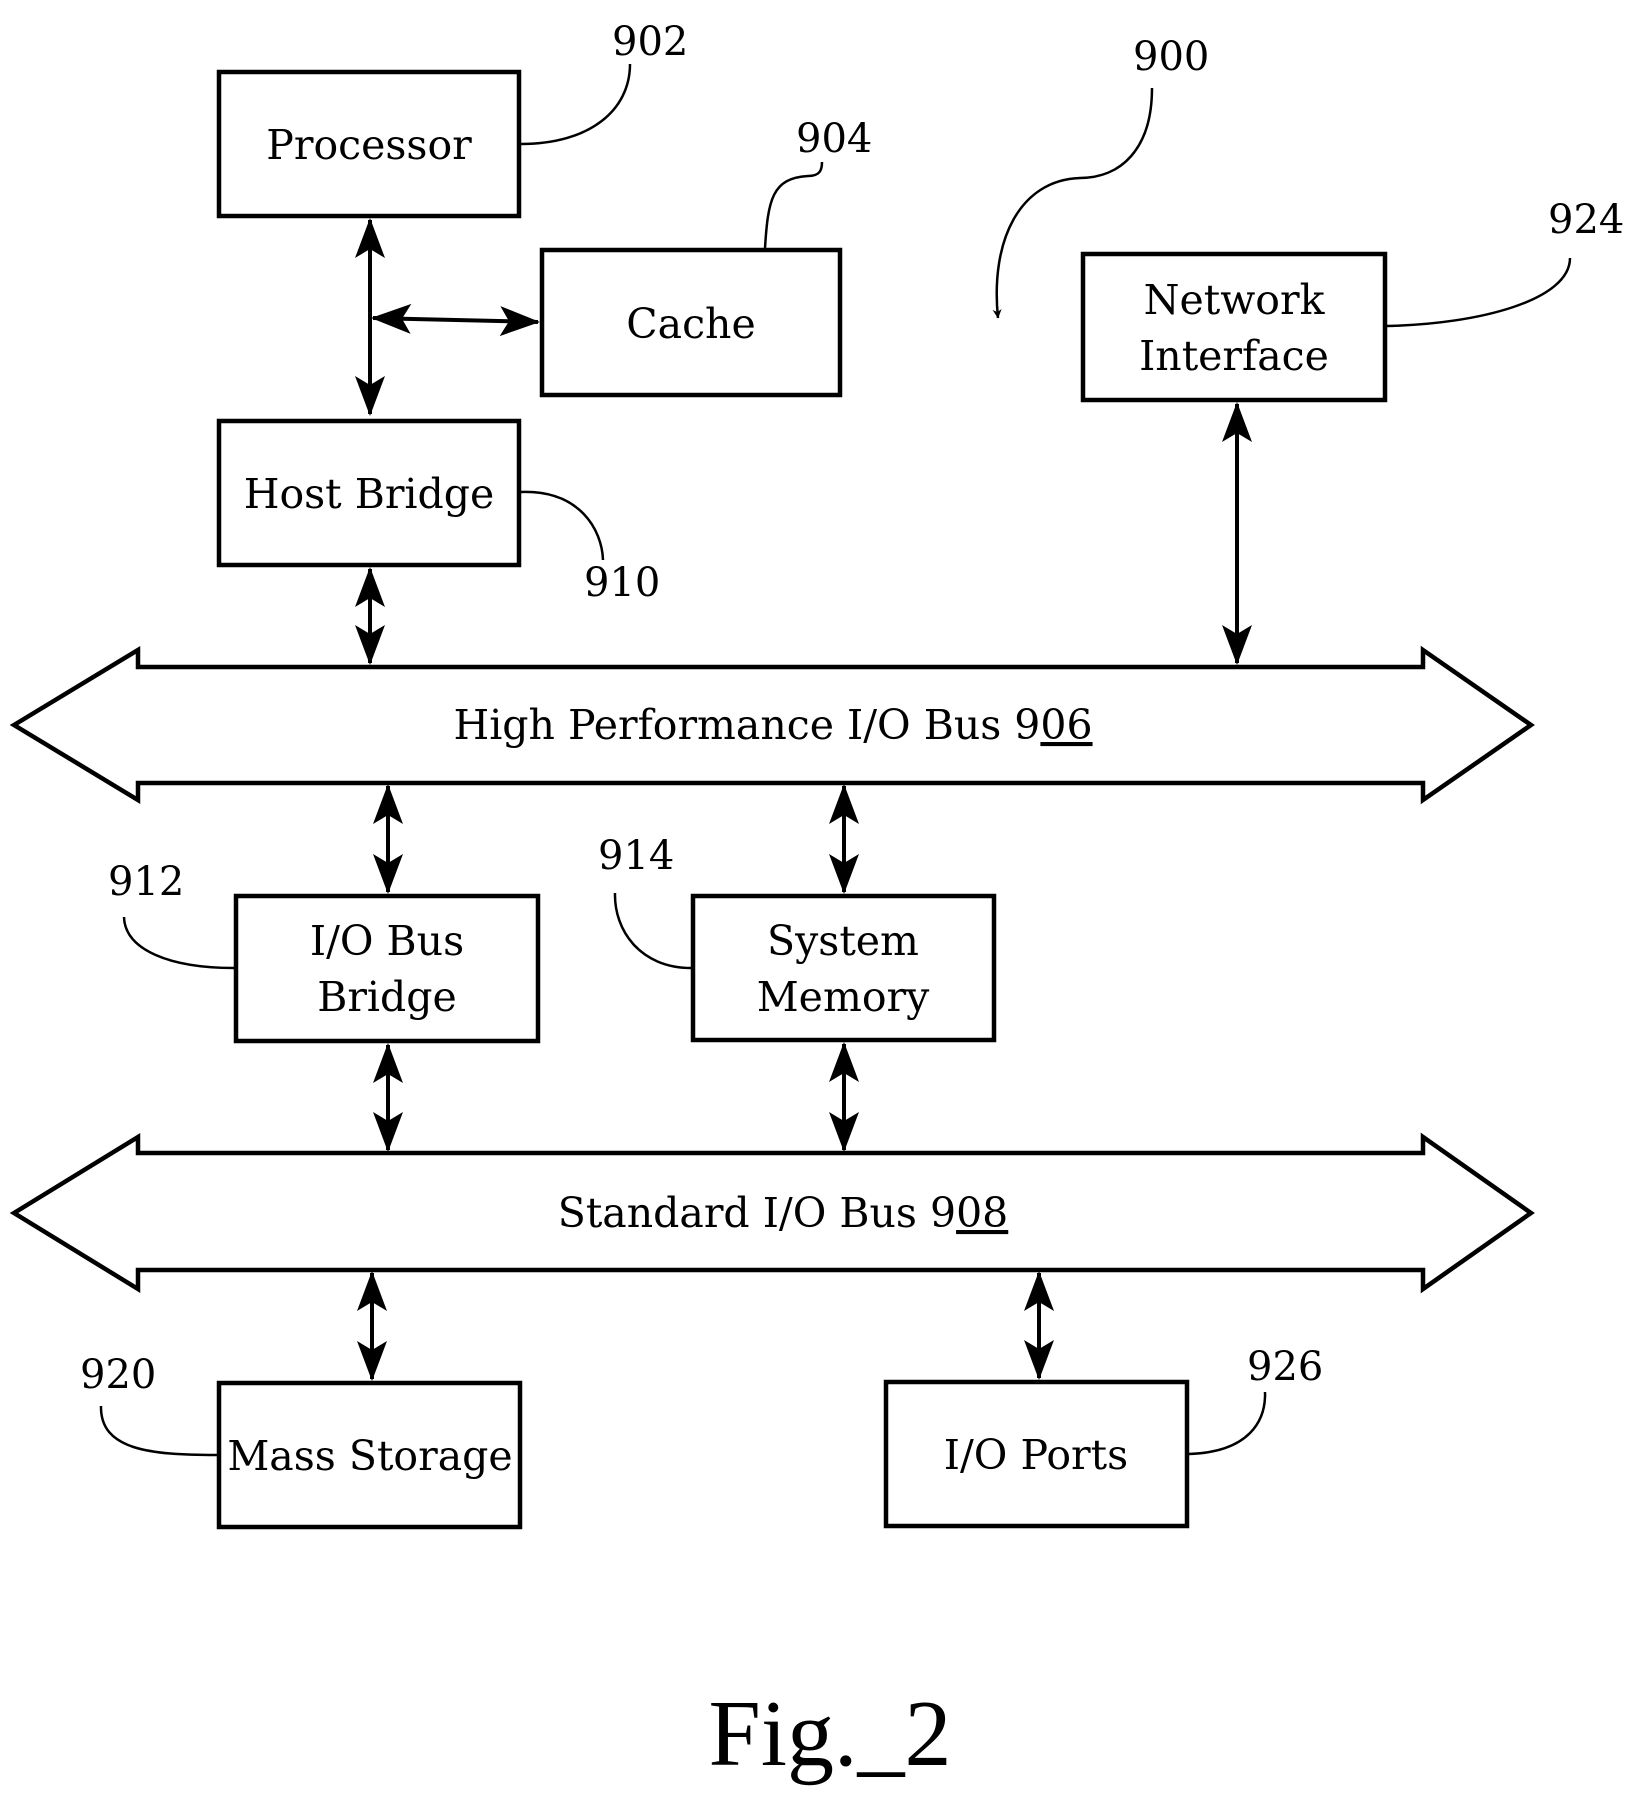 The image size is (1646, 1817). I want to click on mass-storage-block: Mass Storage, so click(369, 1455).